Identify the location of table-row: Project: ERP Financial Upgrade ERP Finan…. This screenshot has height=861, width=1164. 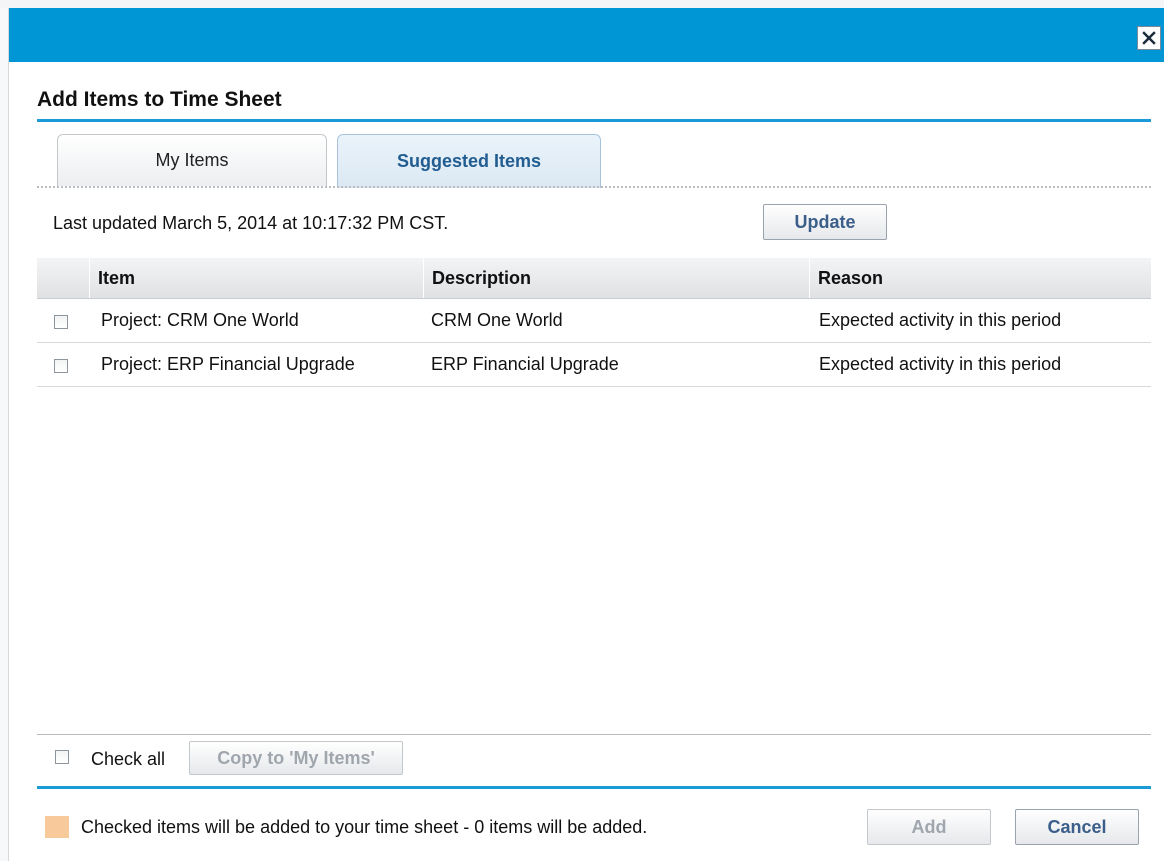
(594, 365).